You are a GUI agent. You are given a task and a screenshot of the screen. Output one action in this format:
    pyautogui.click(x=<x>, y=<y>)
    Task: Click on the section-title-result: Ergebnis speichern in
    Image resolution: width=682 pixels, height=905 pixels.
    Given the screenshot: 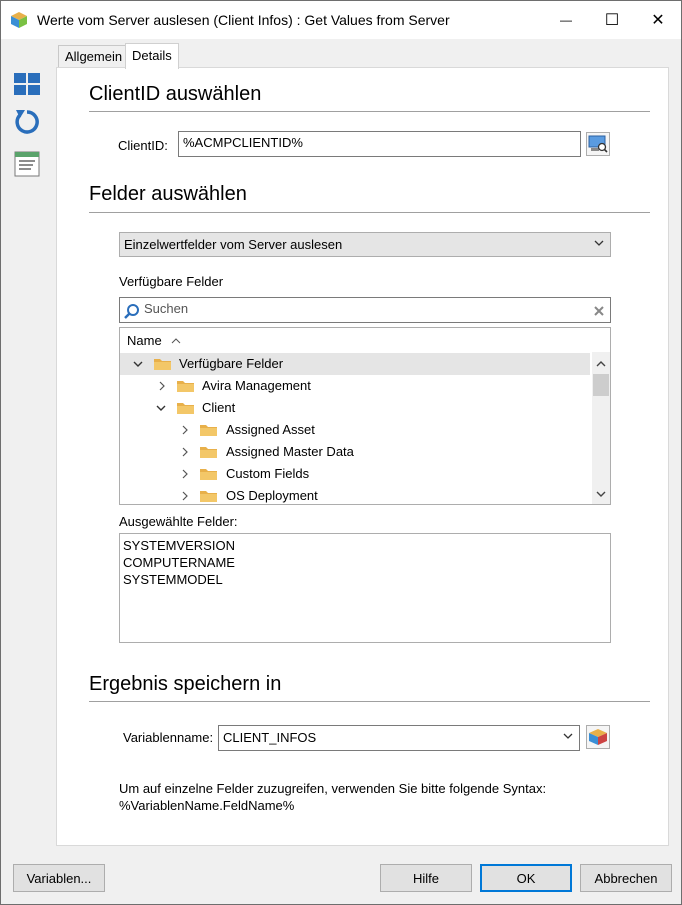 What is the action you would take?
    pyautogui.click(x=185, y=684)
    